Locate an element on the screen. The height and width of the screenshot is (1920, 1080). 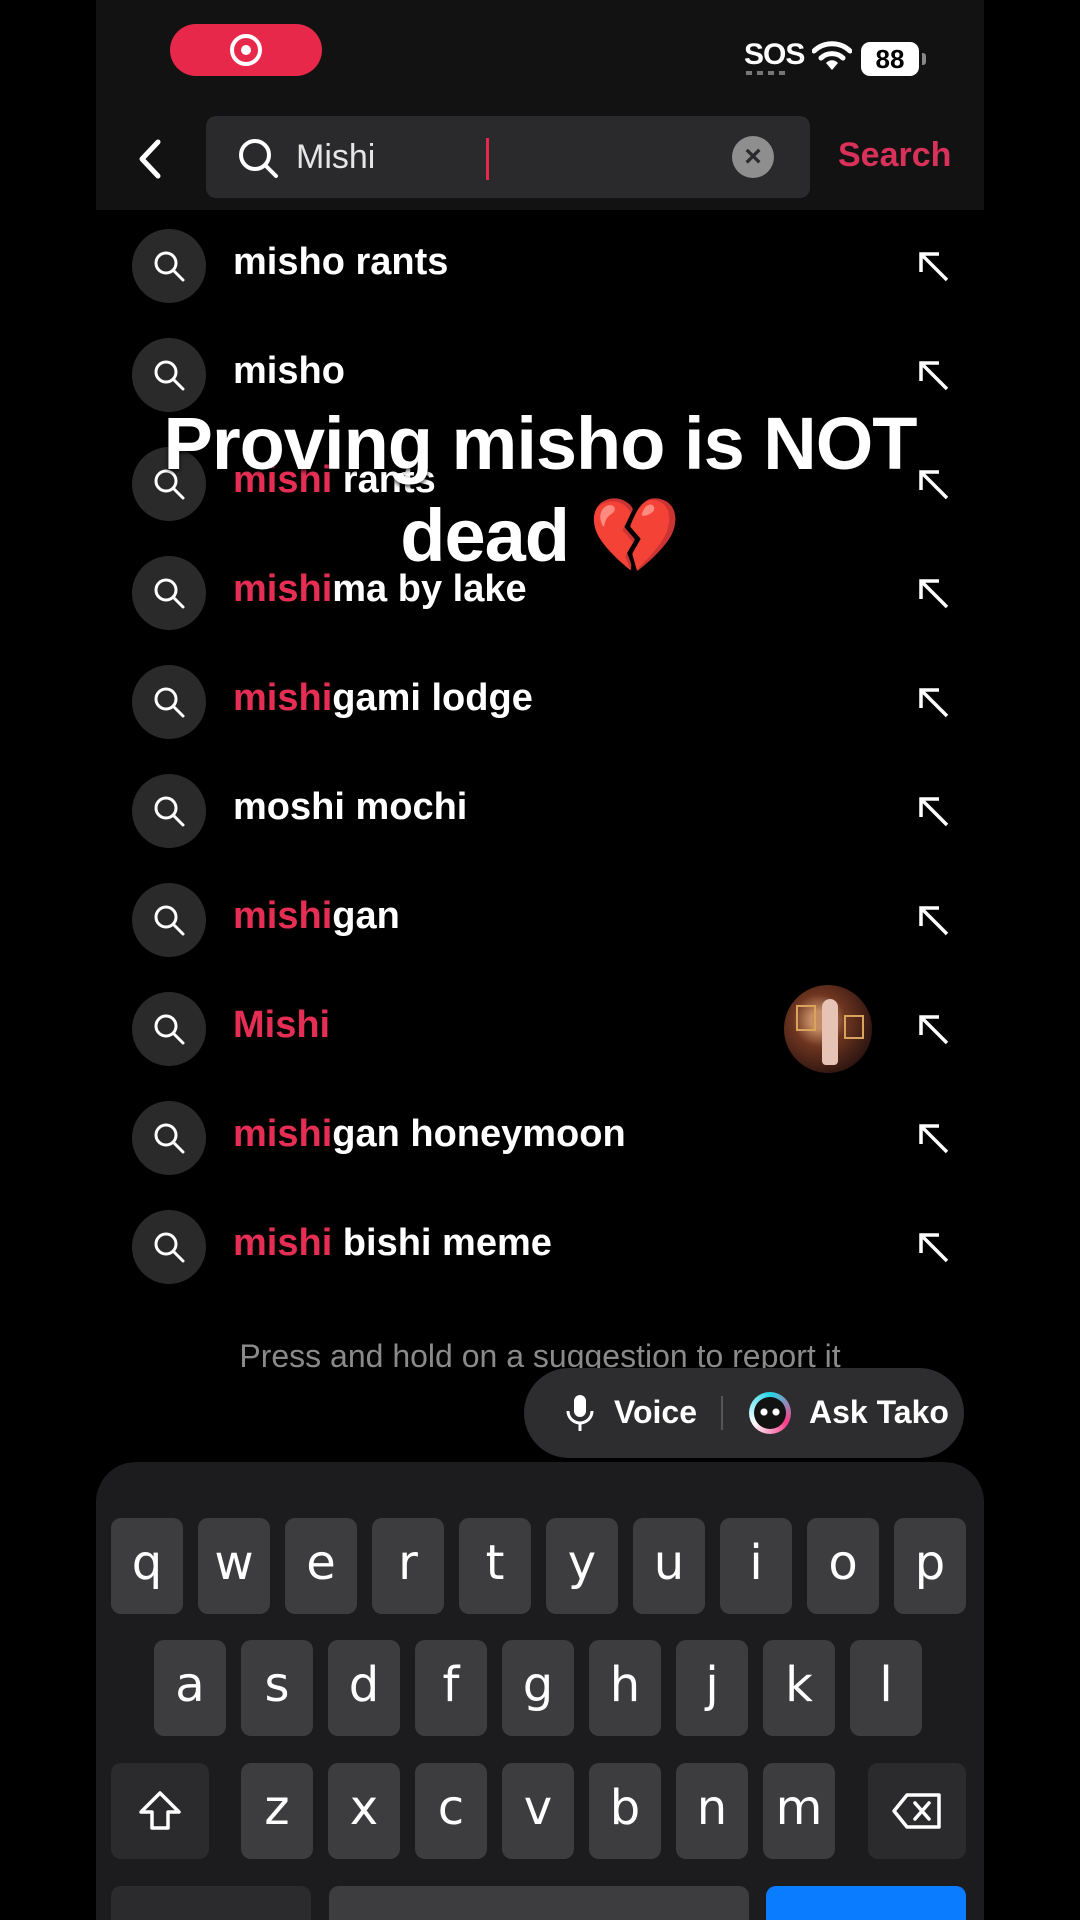
key-w: w is located at coordinates (234, 1566).